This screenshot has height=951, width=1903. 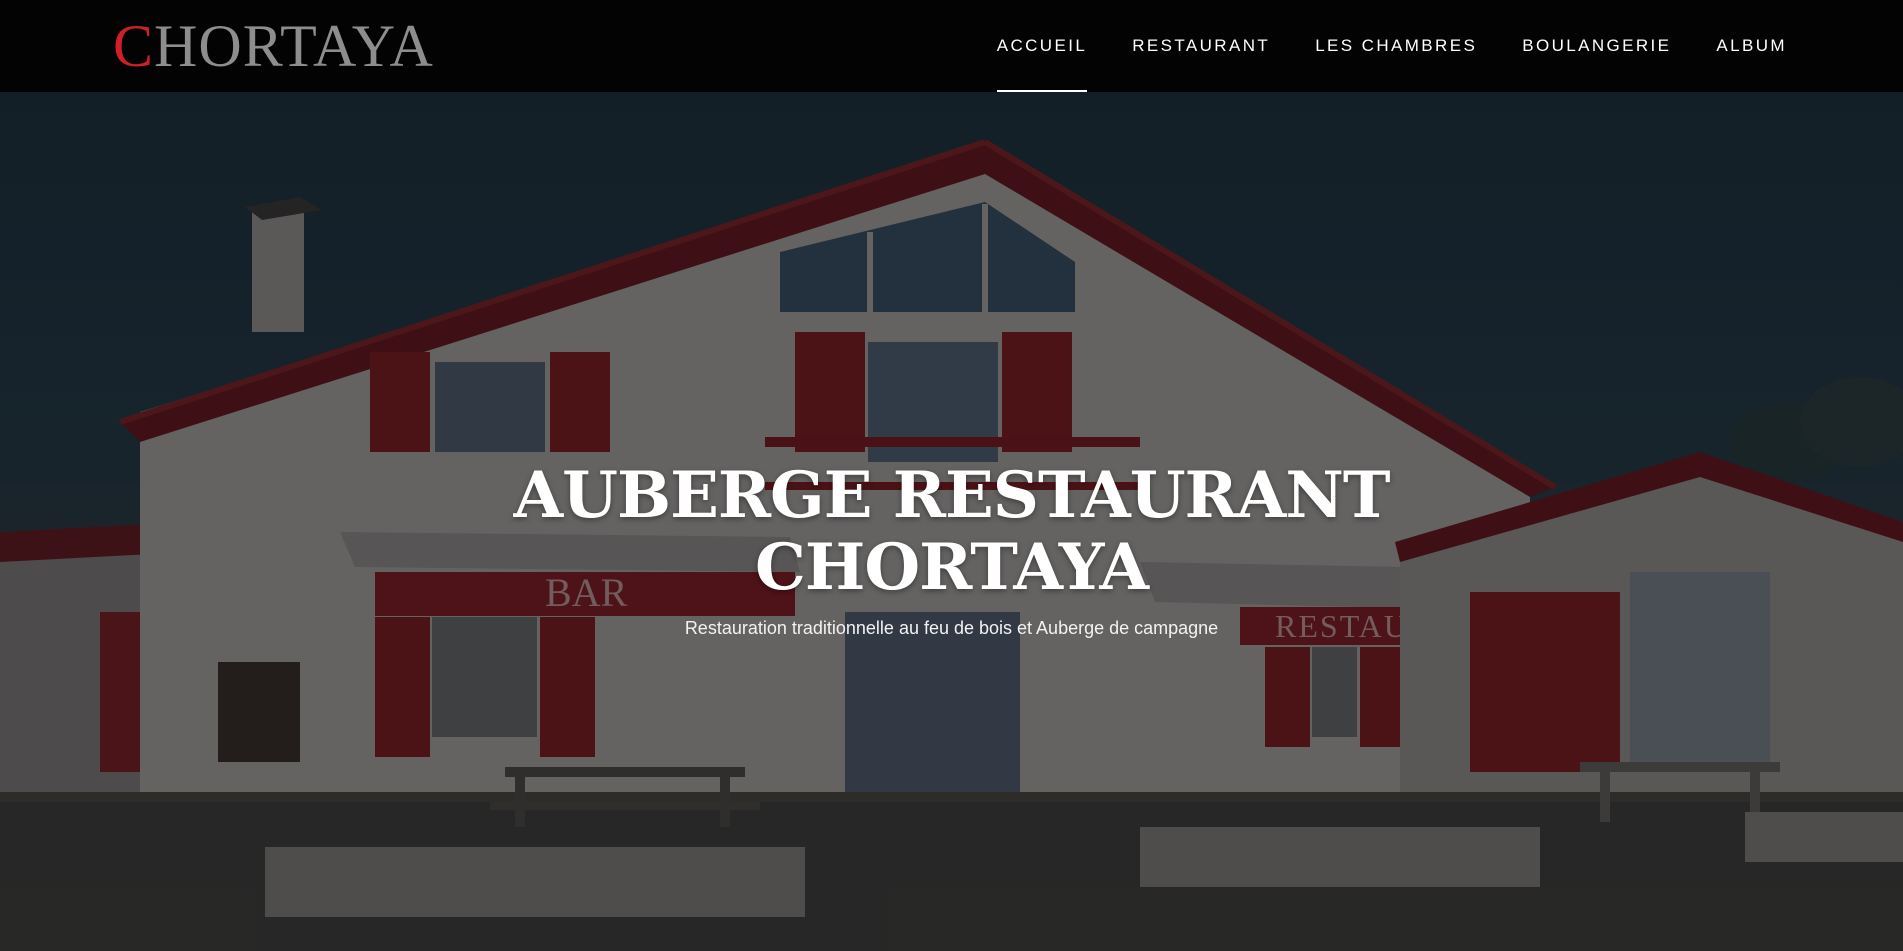 What do you see at coordinates (1596, 46) in the screenshot?
I see `nav-item-boulangerie: BOULANGERIE` at bounding box center [1596, 46].